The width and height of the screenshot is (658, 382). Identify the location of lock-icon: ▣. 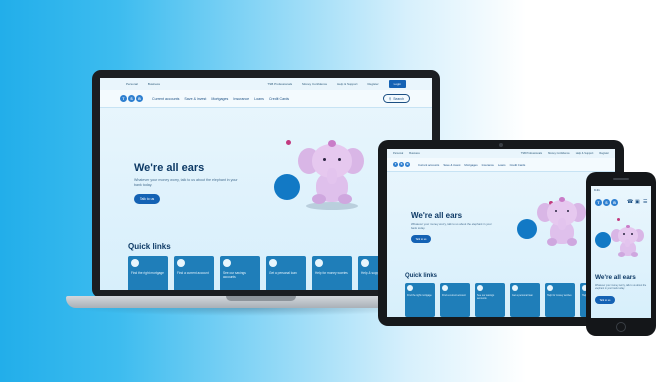
(637, 202).